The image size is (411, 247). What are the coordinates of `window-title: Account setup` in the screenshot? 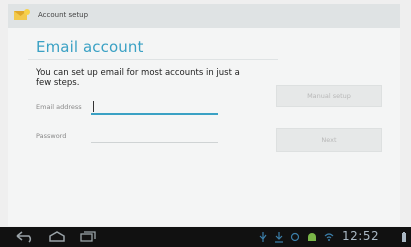 It's located at (63, 15).